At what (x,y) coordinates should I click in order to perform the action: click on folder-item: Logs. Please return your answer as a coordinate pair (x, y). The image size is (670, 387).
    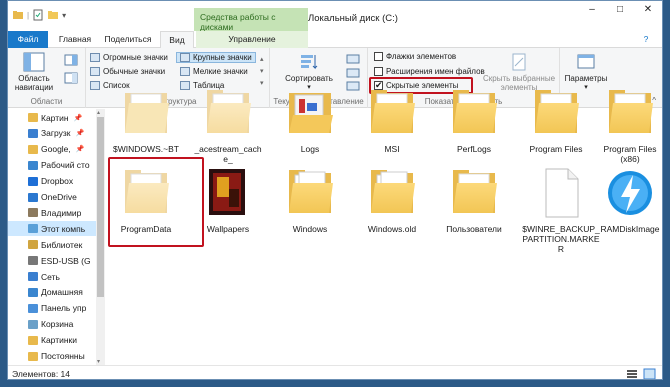
    Looking at the image, I should click on (310, 120).